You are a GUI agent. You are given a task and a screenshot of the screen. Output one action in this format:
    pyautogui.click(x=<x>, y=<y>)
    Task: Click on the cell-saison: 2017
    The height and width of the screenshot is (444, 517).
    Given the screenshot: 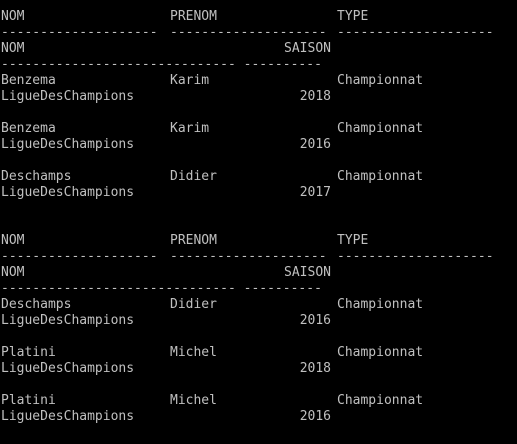 What is the action you would take?
    pyautogui.click(x=315, y=192)
    